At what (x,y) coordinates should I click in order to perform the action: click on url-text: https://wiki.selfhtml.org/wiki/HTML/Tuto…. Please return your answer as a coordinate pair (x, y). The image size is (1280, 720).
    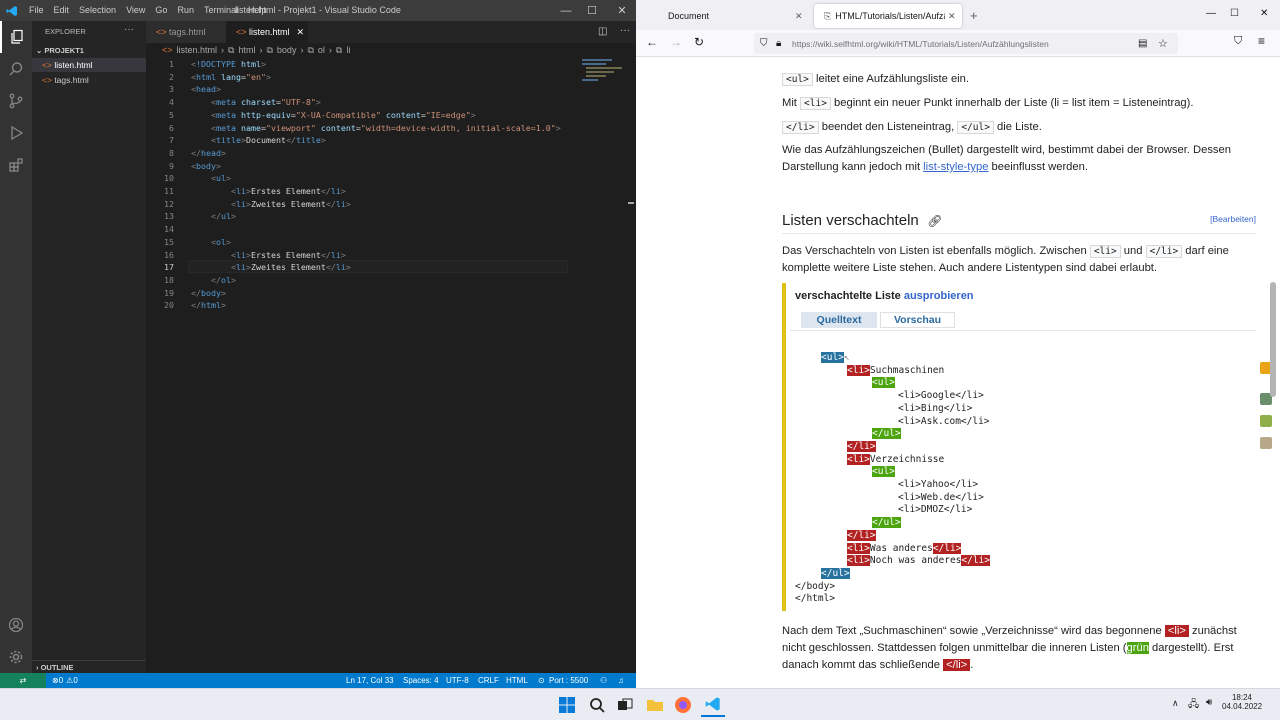
    Looking at the image, I should click on (920, 44).